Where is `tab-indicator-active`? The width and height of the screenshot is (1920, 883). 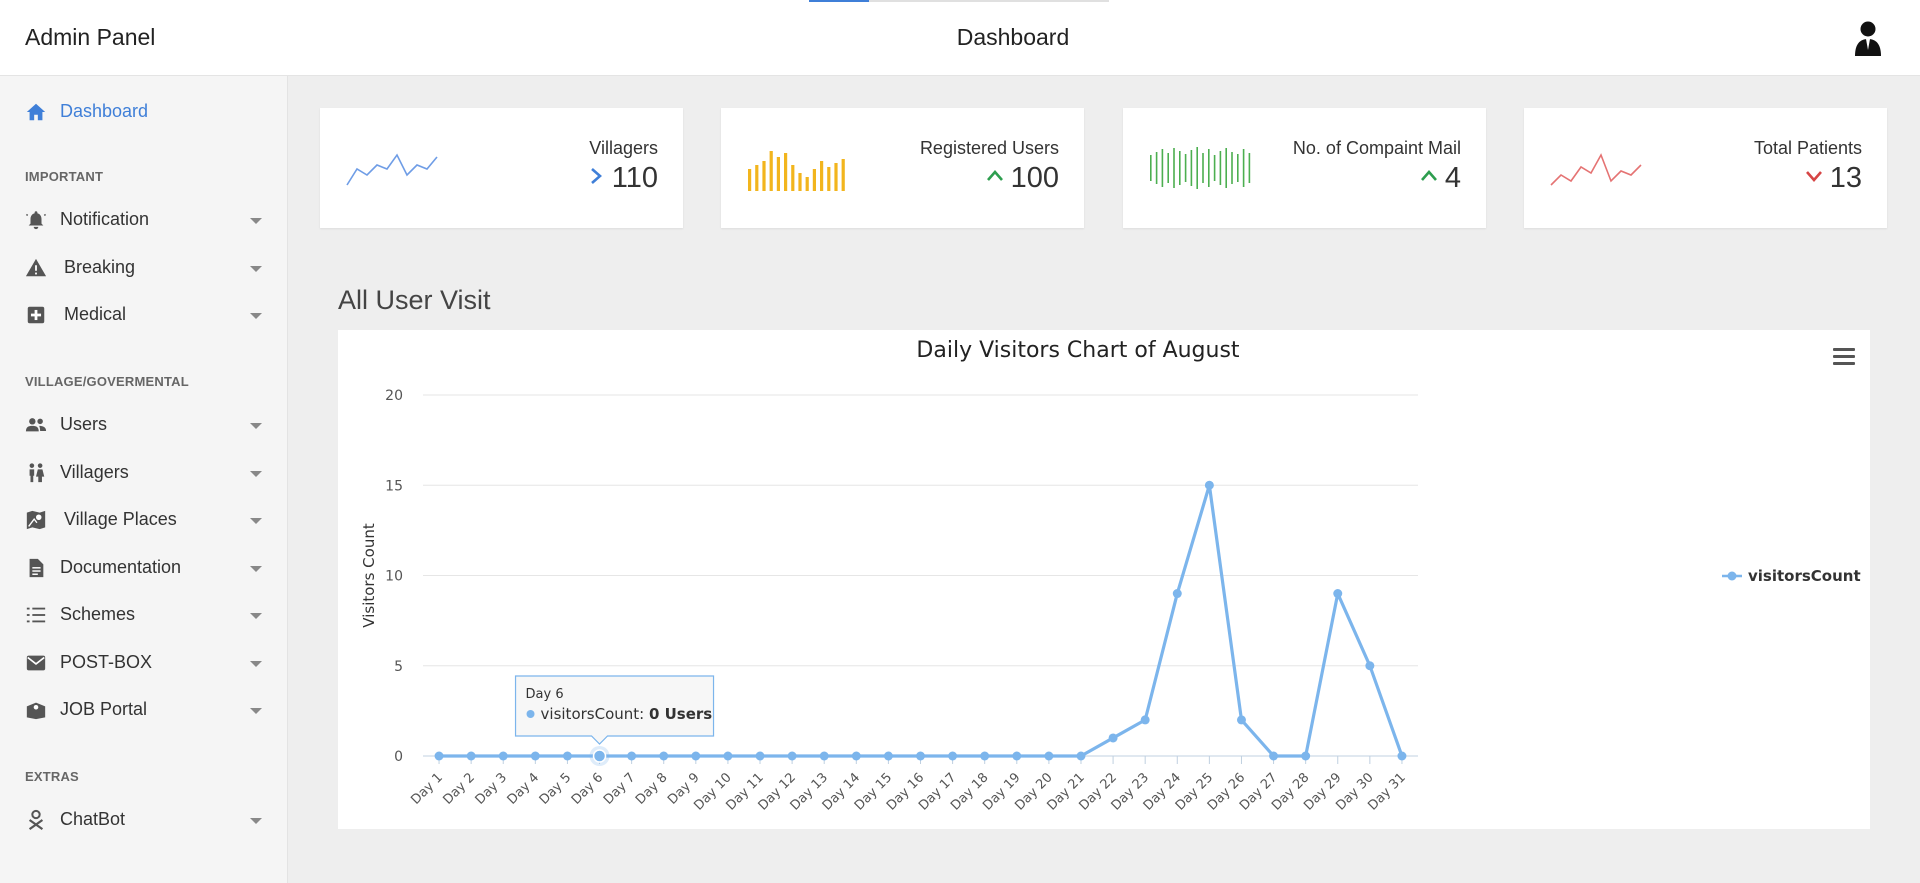 tab-indicator-active is located at coordinates (839, 1).